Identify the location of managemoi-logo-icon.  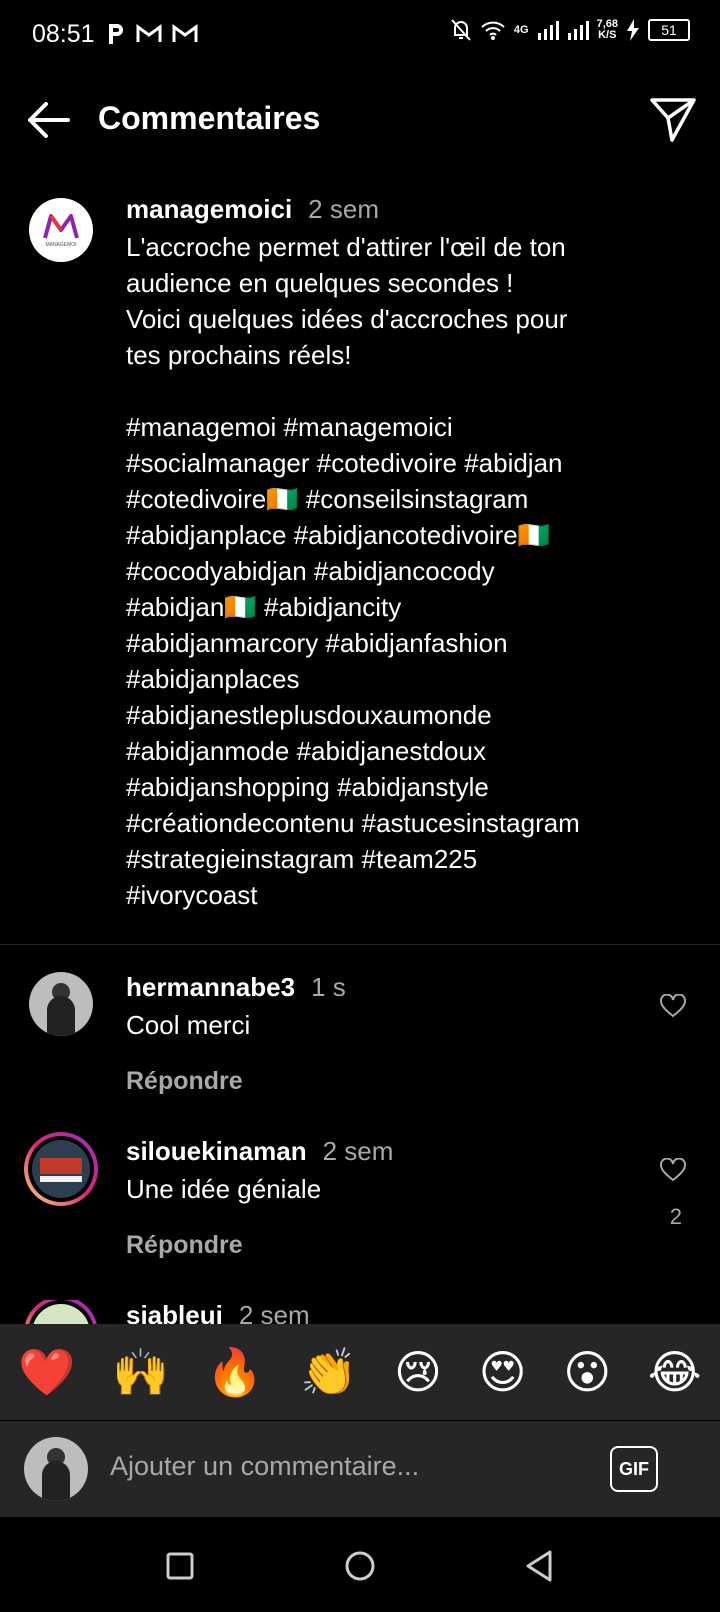
(61, 226).